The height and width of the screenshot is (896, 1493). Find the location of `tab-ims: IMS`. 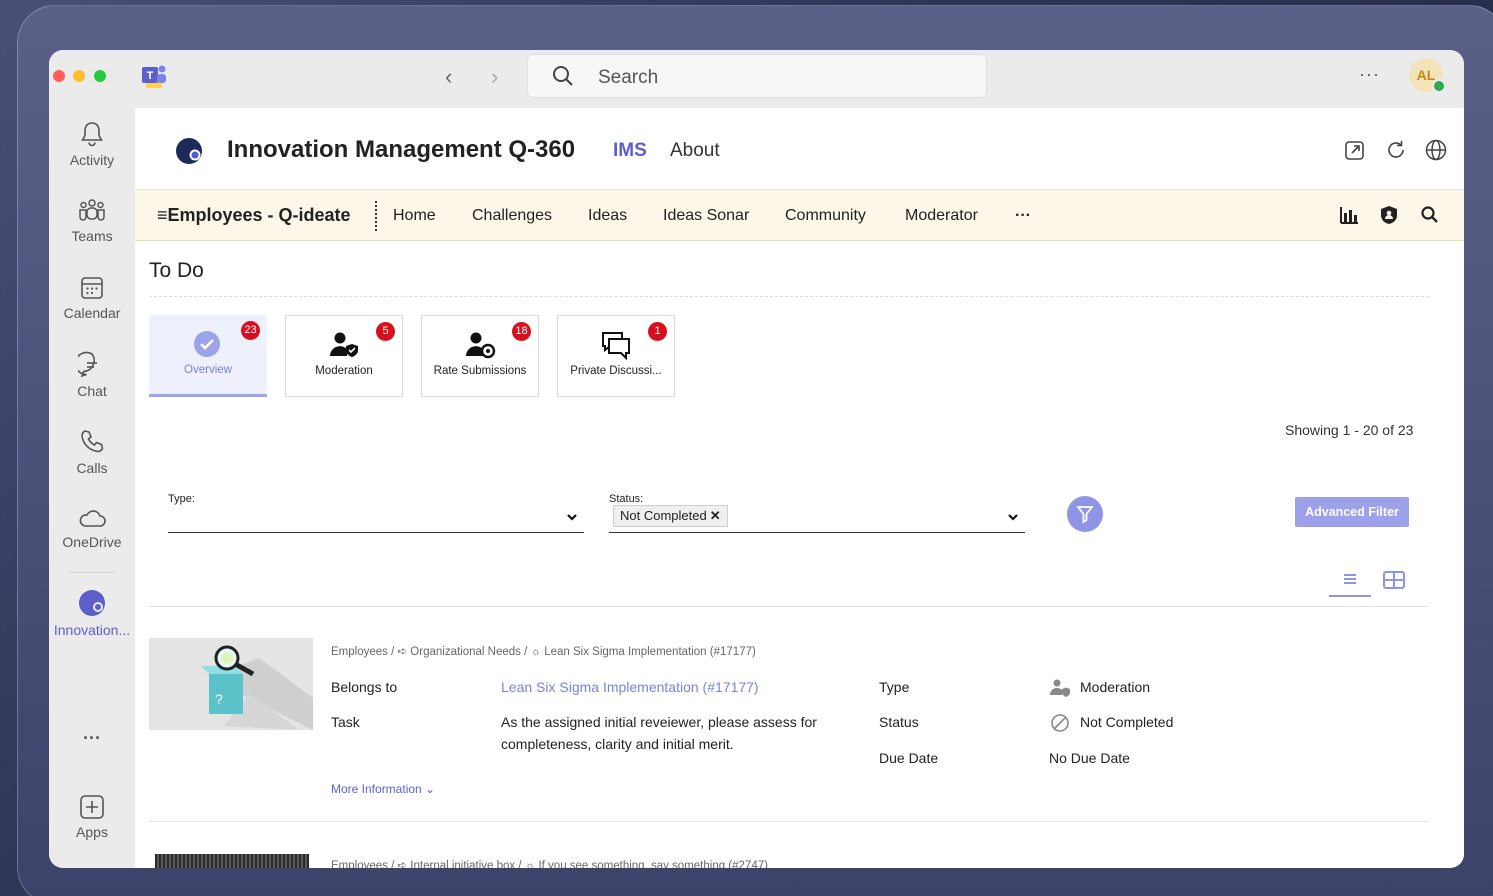

tab-ims: IMS is located at coordinates (630, 151).